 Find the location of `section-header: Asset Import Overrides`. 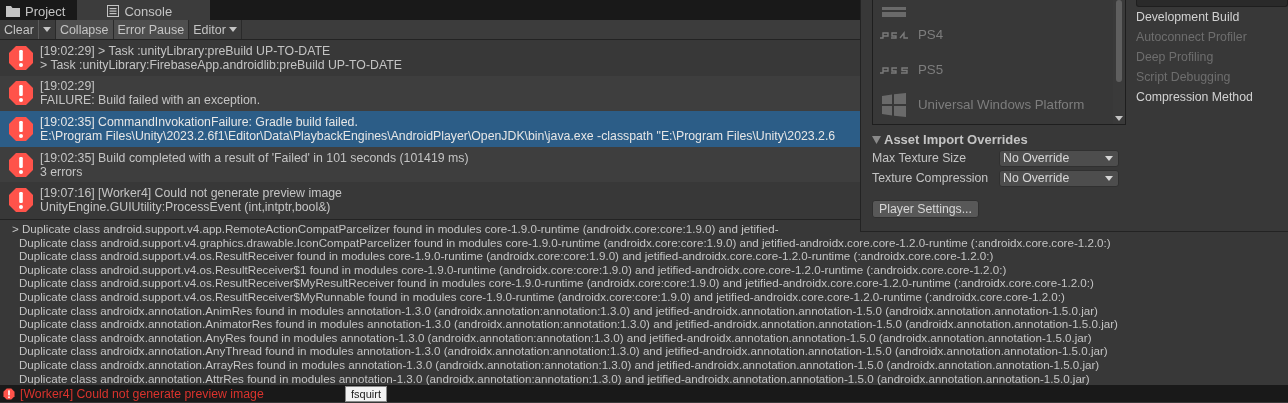

section-header: Asset Import Overrides is located at coordinates (999, 139).